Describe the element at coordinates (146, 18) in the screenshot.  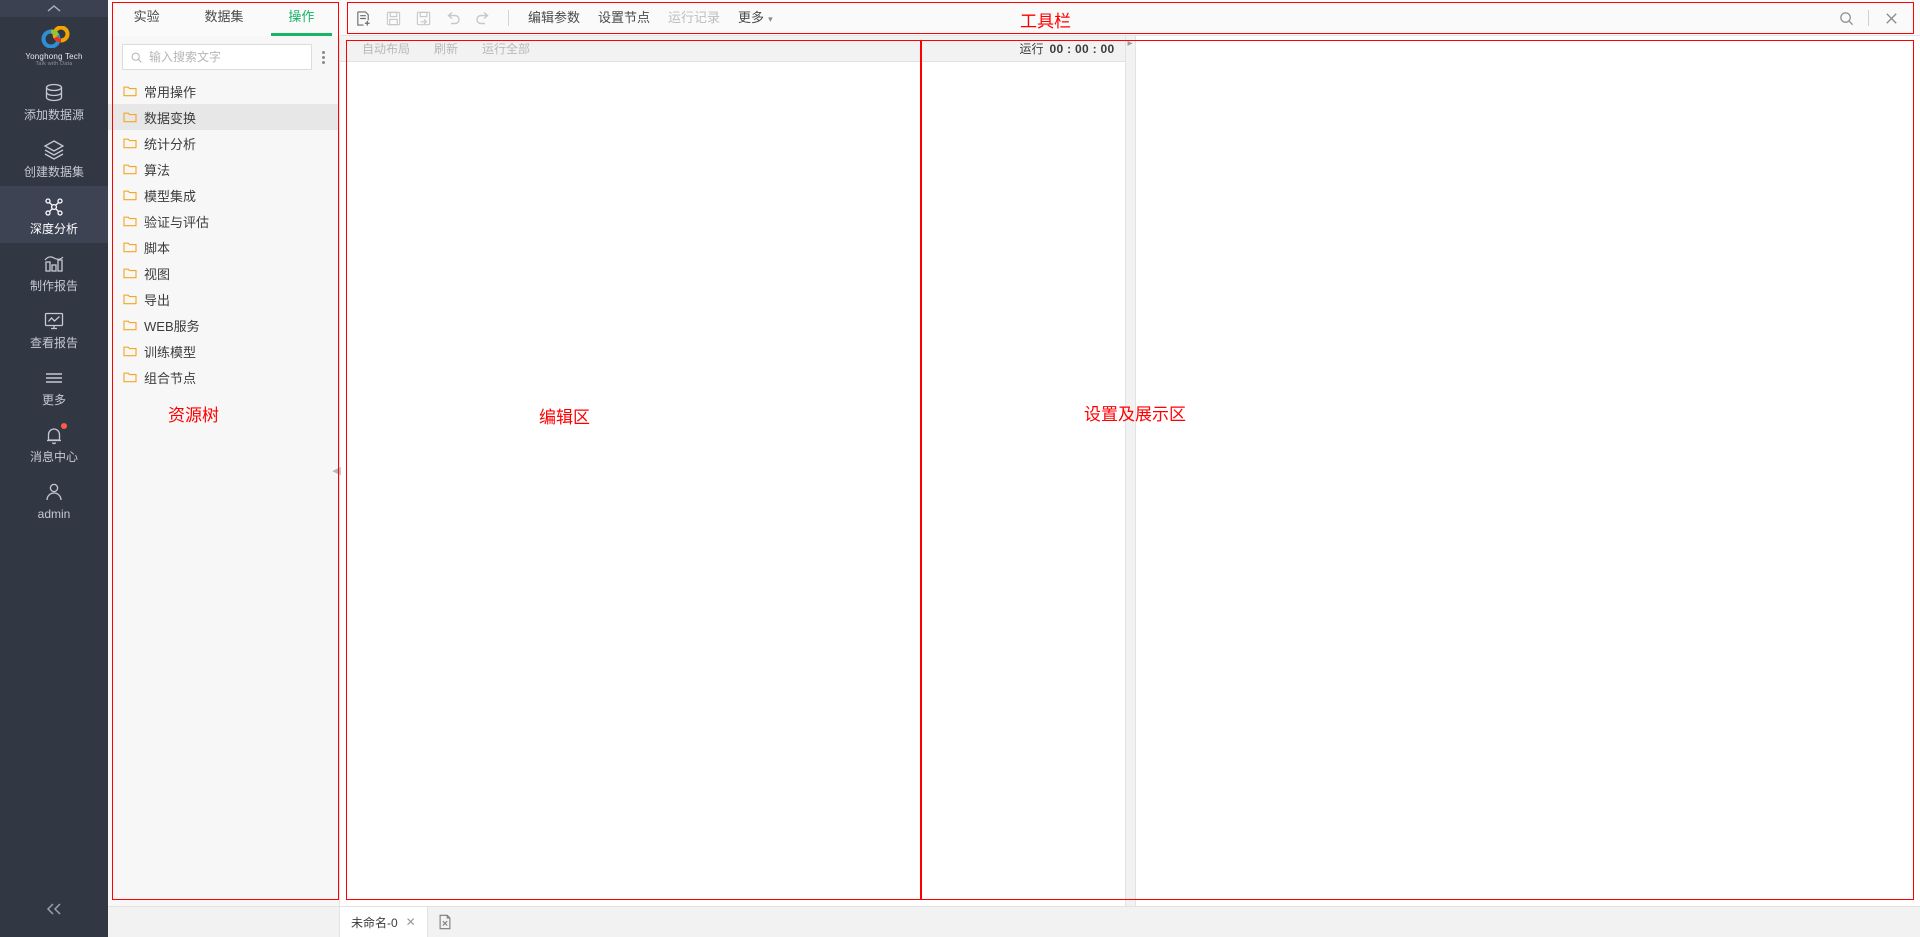
I see `tab-experiment: 实验` at that location.